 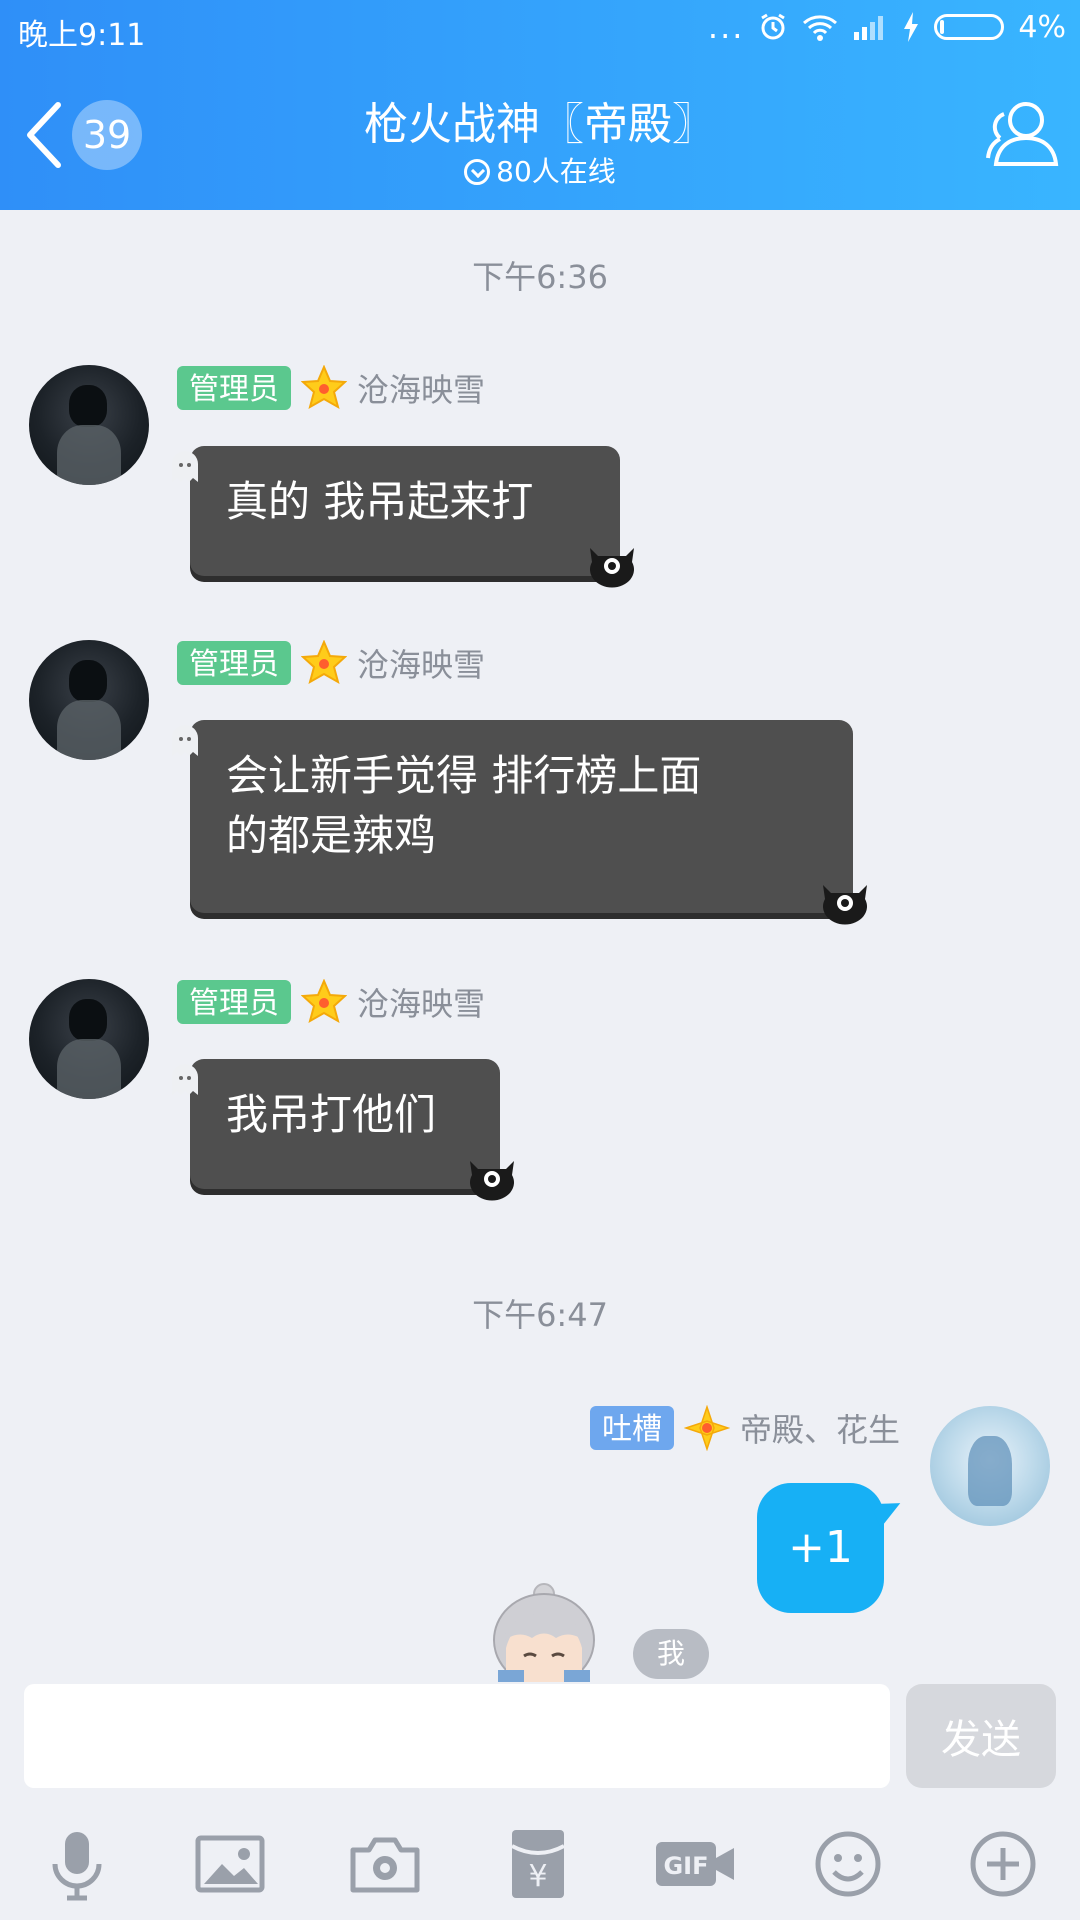 I want to click on status-bar: 晚上9:11 ... 4%, so click(x=540, y=30).